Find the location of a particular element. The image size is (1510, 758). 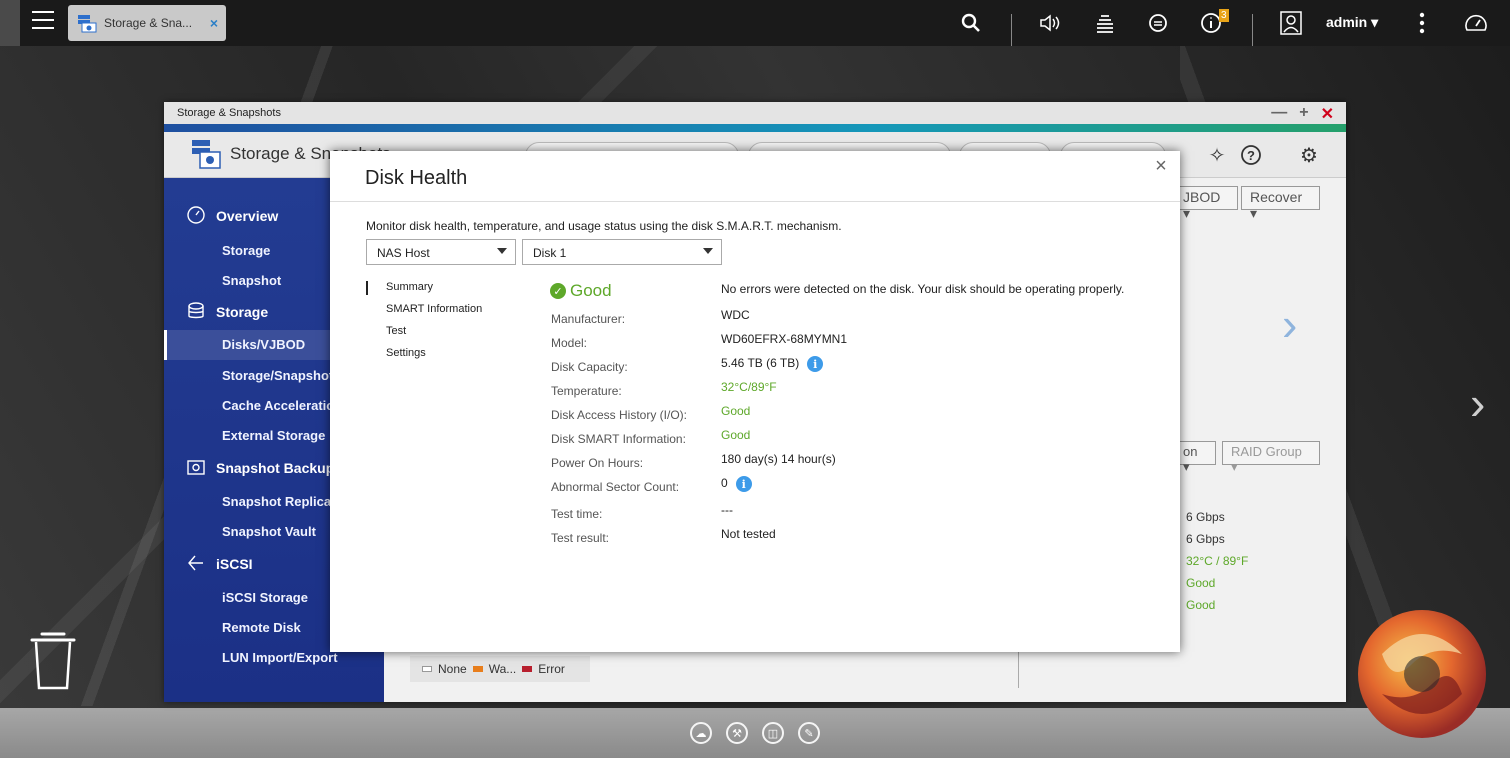

field-label: Disk SMART Information: is located at coordinates (618, 439).